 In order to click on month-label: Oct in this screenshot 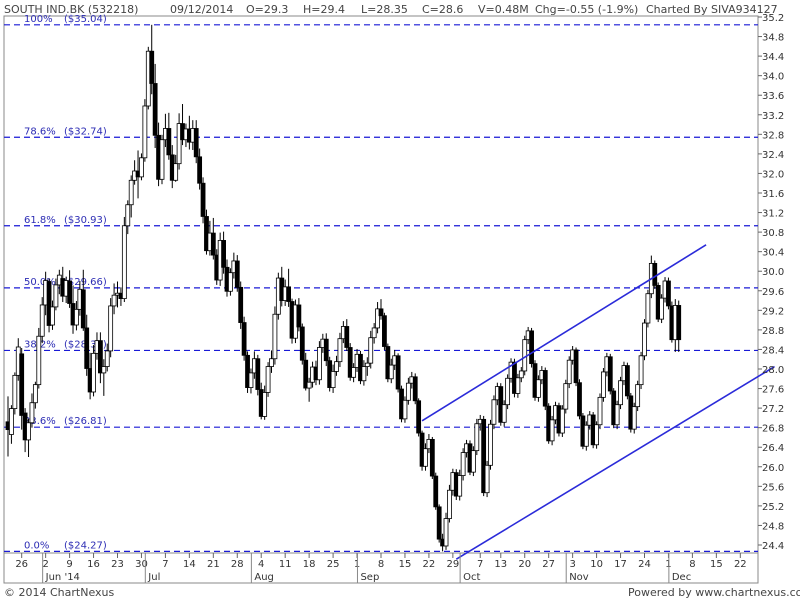, I will do `click(471, 577)`.